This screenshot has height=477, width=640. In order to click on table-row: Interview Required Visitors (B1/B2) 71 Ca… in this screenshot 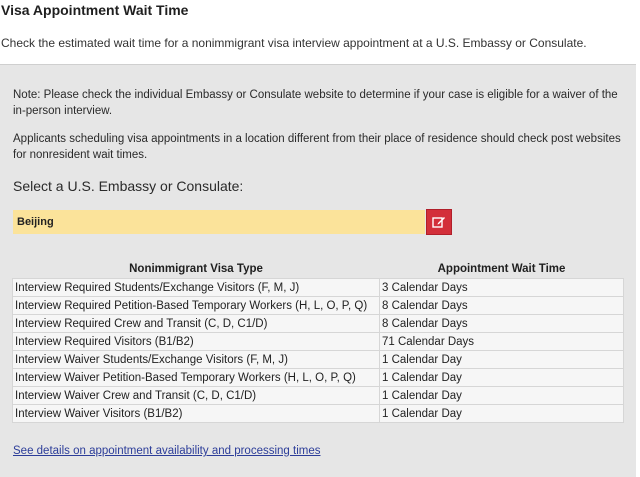, I will do `click(318, 341)`.